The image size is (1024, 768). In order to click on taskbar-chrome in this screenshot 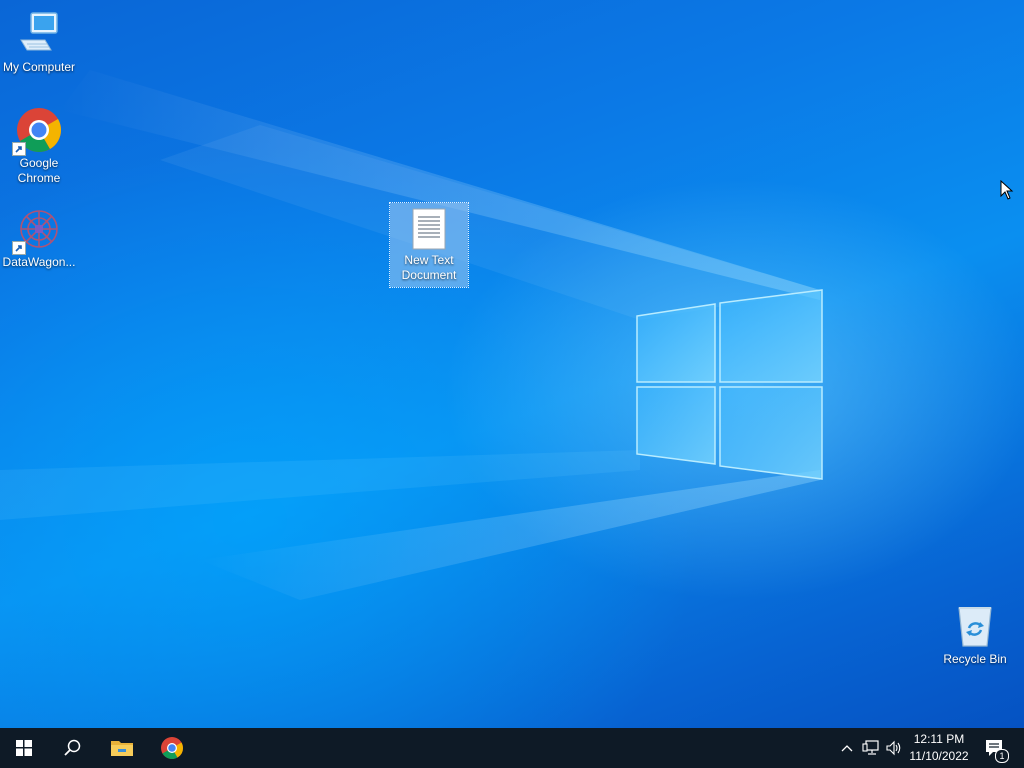, I will do `click(172, 748)`.